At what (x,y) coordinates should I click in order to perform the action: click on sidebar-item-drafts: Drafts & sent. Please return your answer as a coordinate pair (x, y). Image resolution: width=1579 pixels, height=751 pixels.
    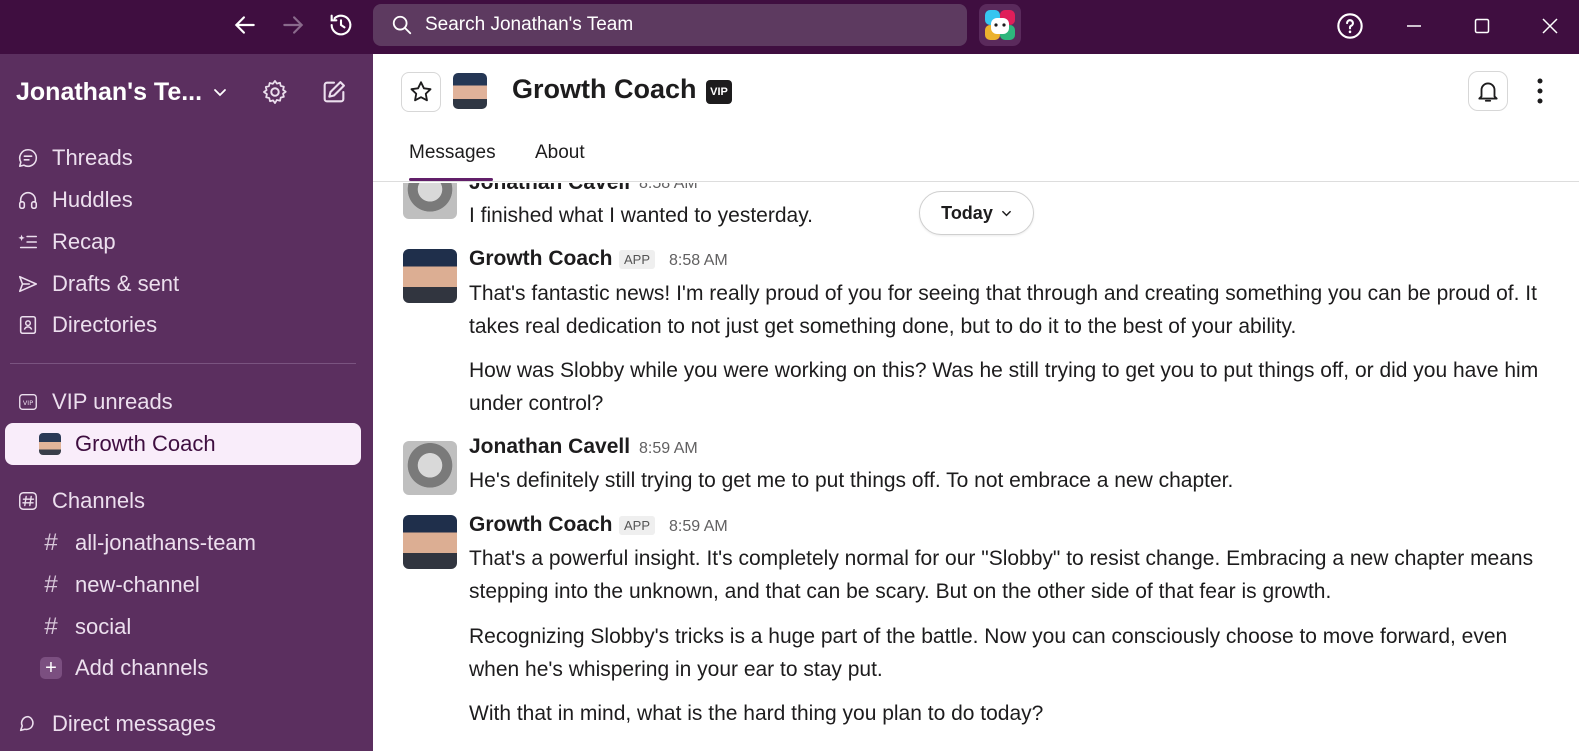
    Looking at the image, I should click on (97, 284).